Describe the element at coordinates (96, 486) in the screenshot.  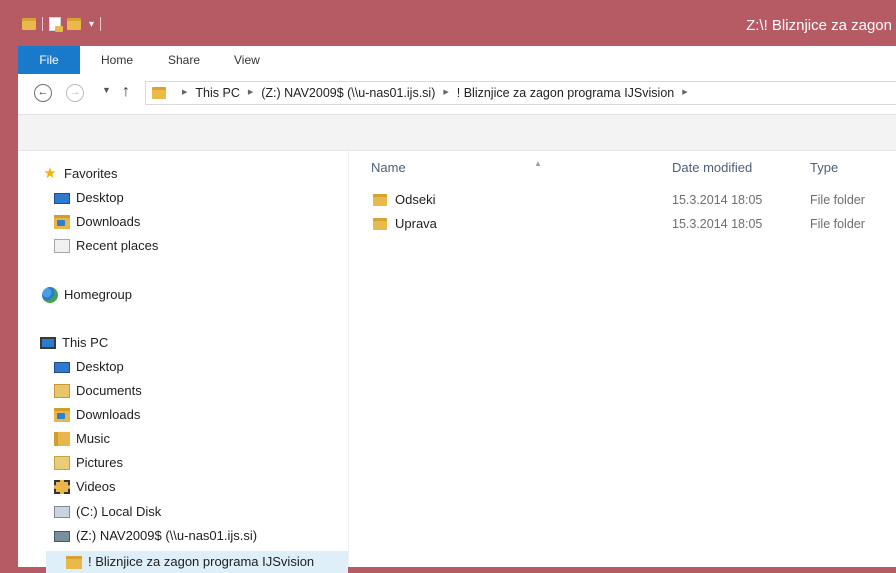
I see `nav-label: Videos` at that location.